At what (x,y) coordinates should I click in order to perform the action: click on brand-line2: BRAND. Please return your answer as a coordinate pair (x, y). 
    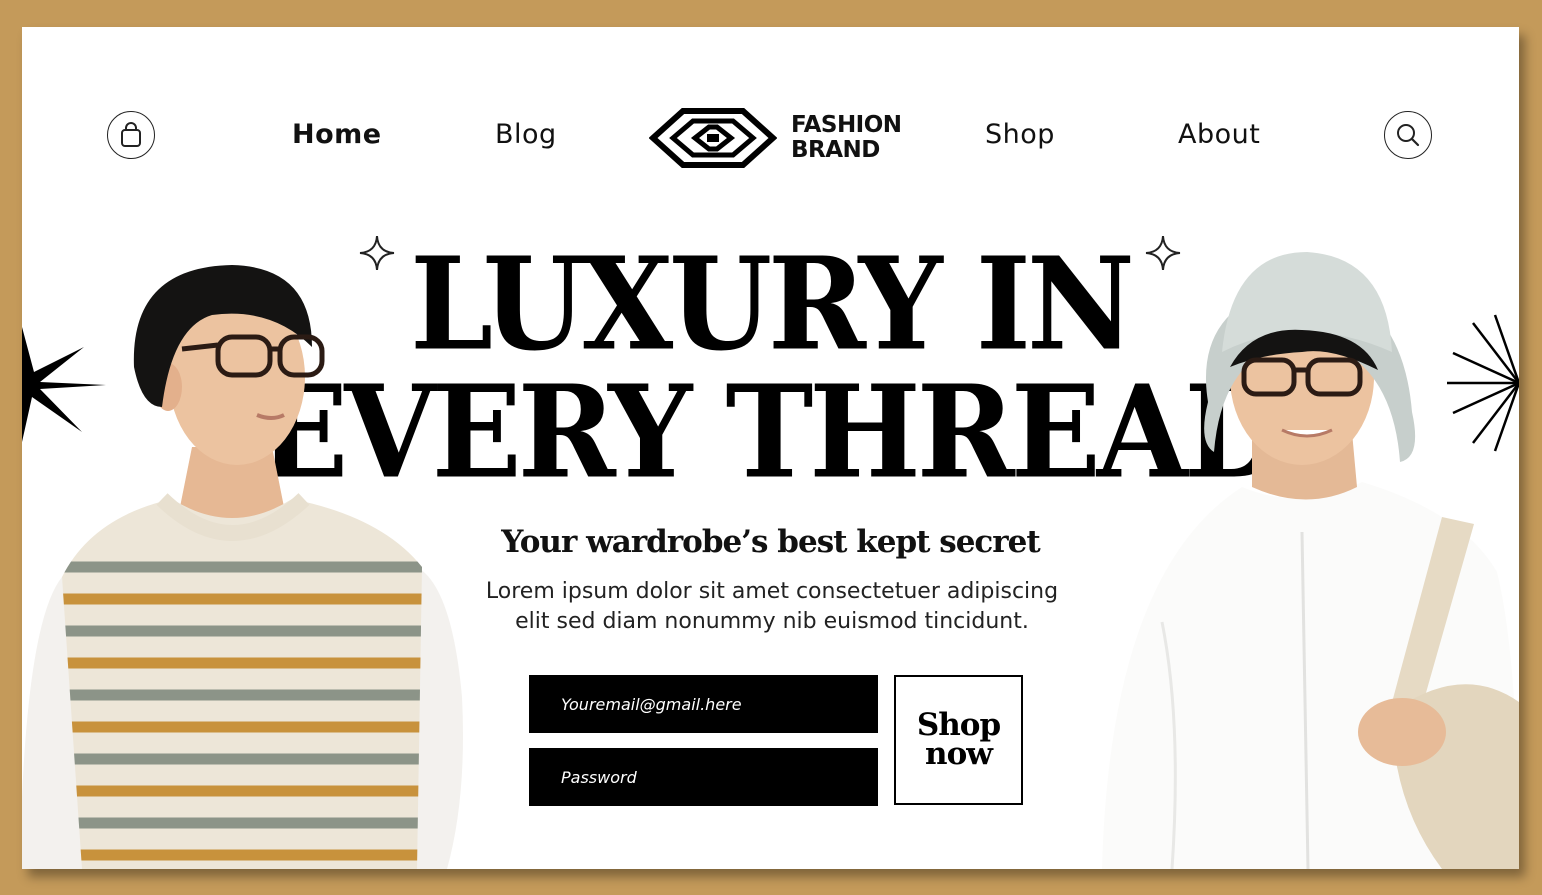
    Looking at the image, I should click on (835, 150).